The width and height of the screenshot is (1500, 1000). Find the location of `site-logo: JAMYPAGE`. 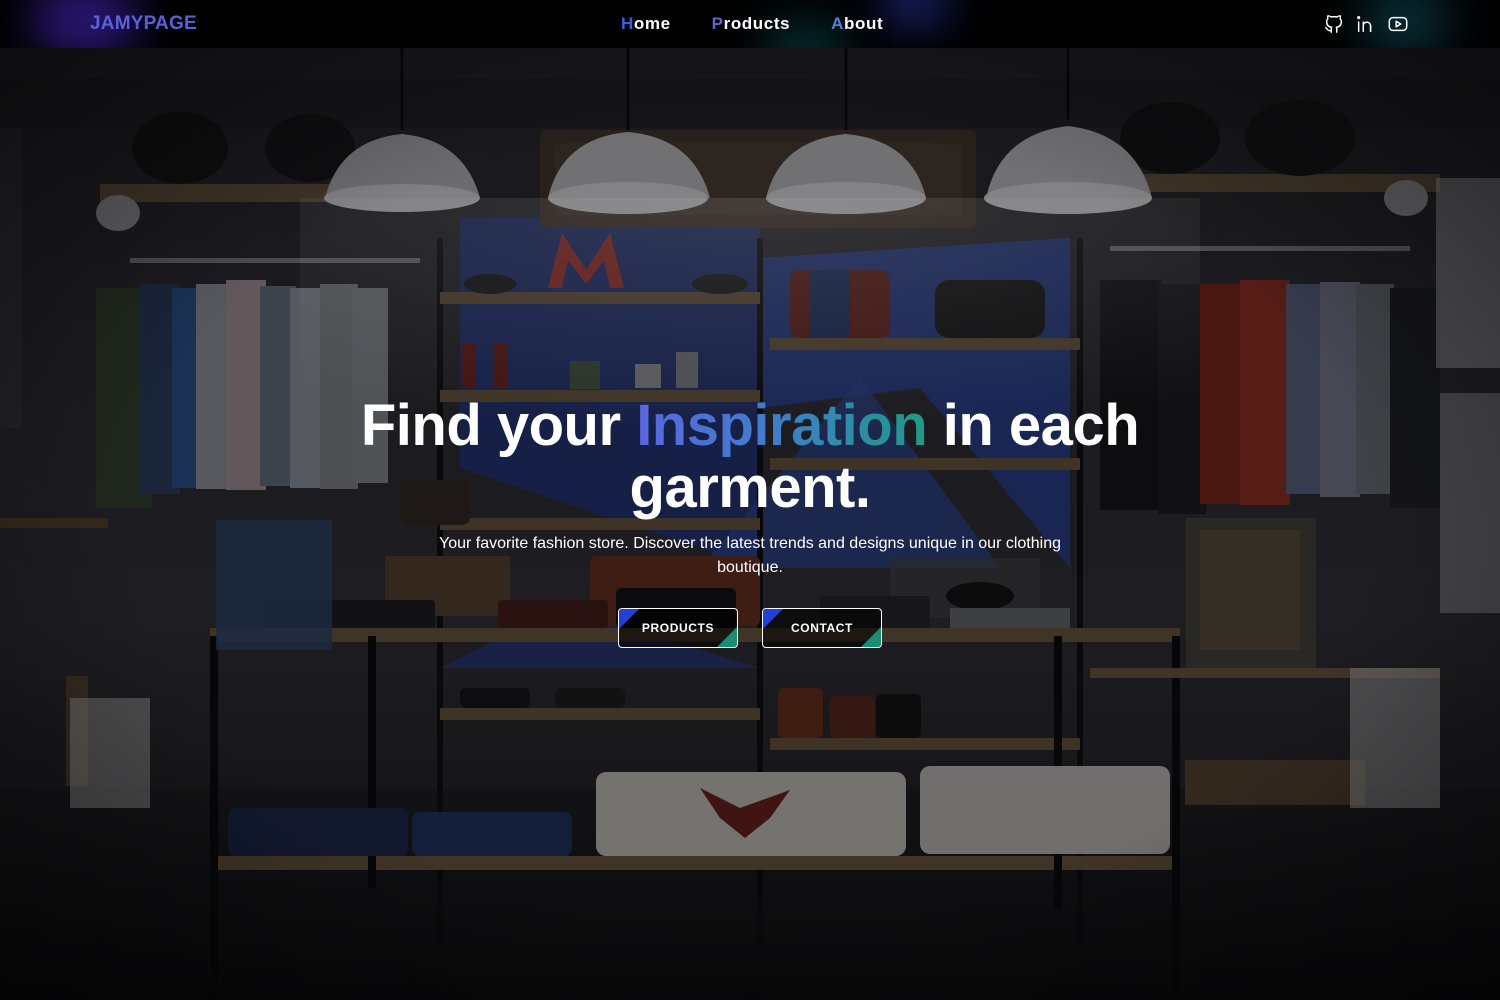

site-logo: JAMYPAGE is located at coordinates (143, 24).